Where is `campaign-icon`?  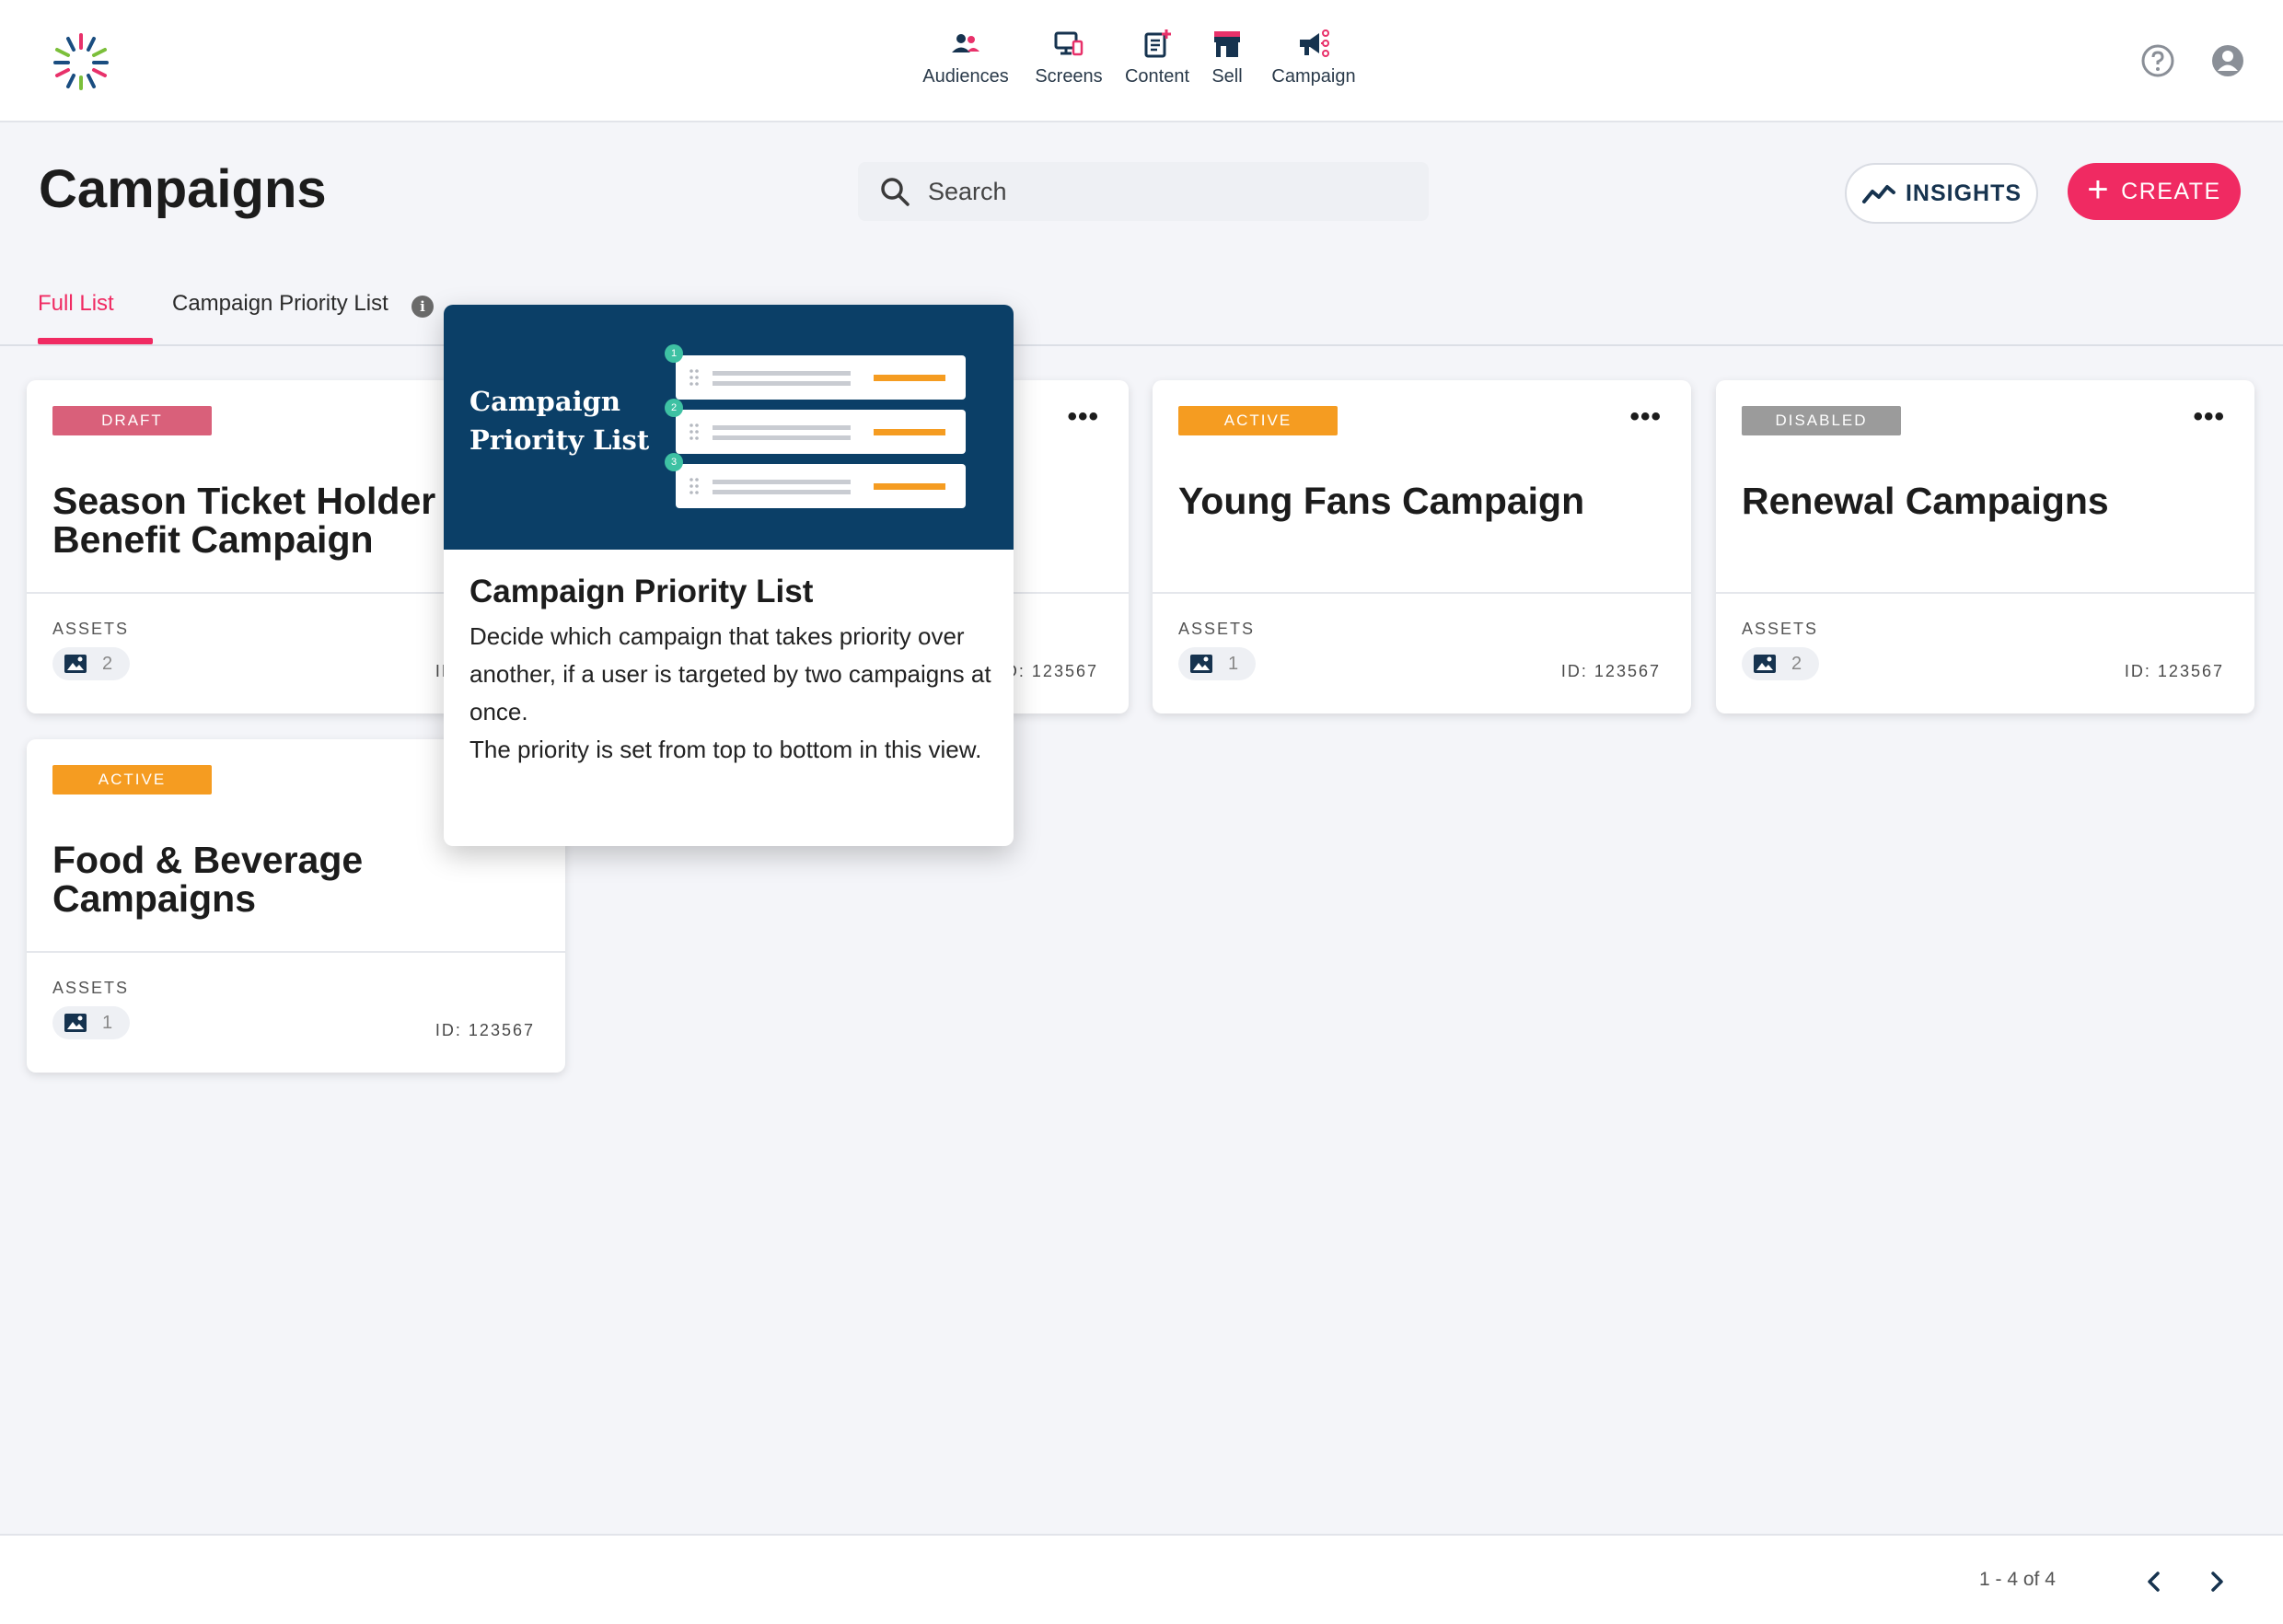 campaign-icon is located at coordinates (1315, 43).